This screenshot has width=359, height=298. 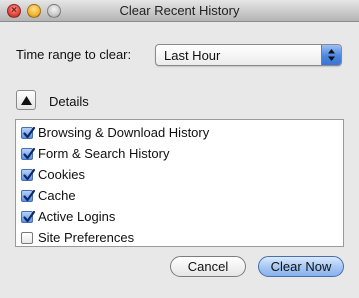 I want to click on cancel-button: Cancel, so click(x=208, y=266).